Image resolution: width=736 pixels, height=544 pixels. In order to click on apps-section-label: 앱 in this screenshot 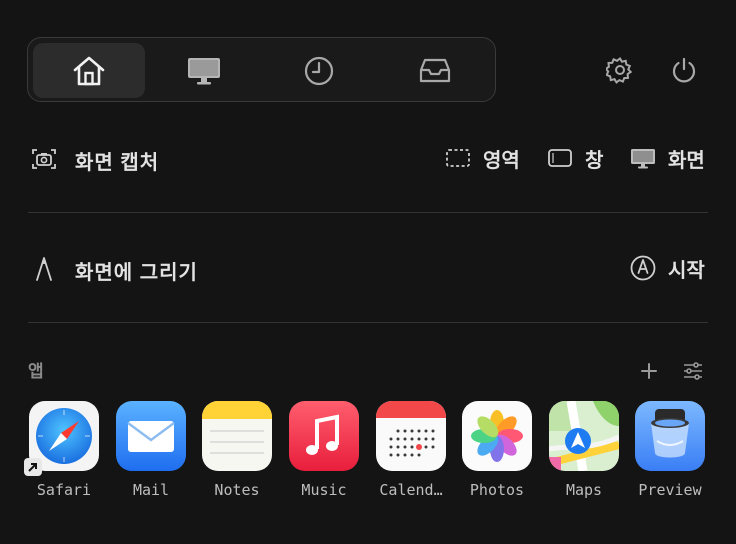, I will do `click(36, 371)`.